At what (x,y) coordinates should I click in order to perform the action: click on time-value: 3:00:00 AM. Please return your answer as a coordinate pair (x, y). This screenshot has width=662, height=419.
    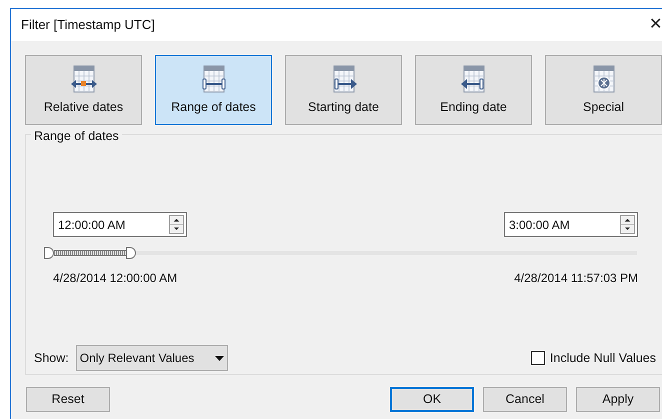
    Looking at the image, I should click on (540, 225).